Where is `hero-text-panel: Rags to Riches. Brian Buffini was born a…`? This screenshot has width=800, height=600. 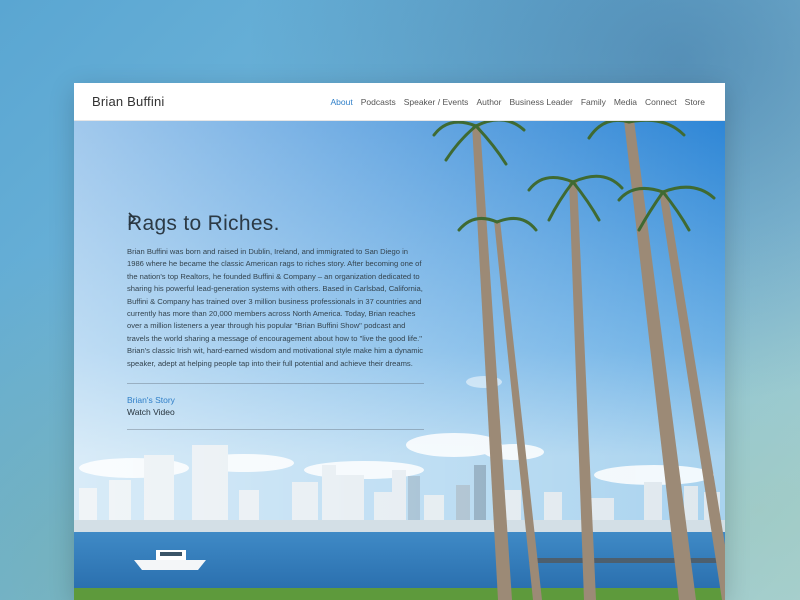
hero-text-panel: Rags to Riches. Brian Buffini was born a… is located at coordinates (275, 321).